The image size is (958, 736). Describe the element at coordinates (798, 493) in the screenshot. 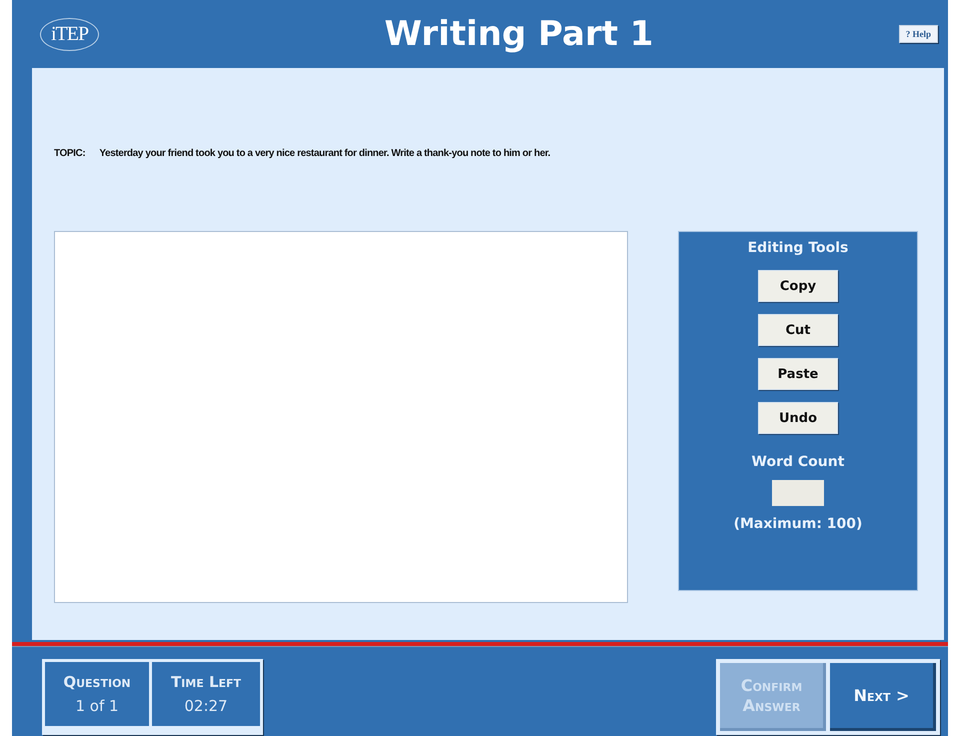

I see `word-count-field` at that location.